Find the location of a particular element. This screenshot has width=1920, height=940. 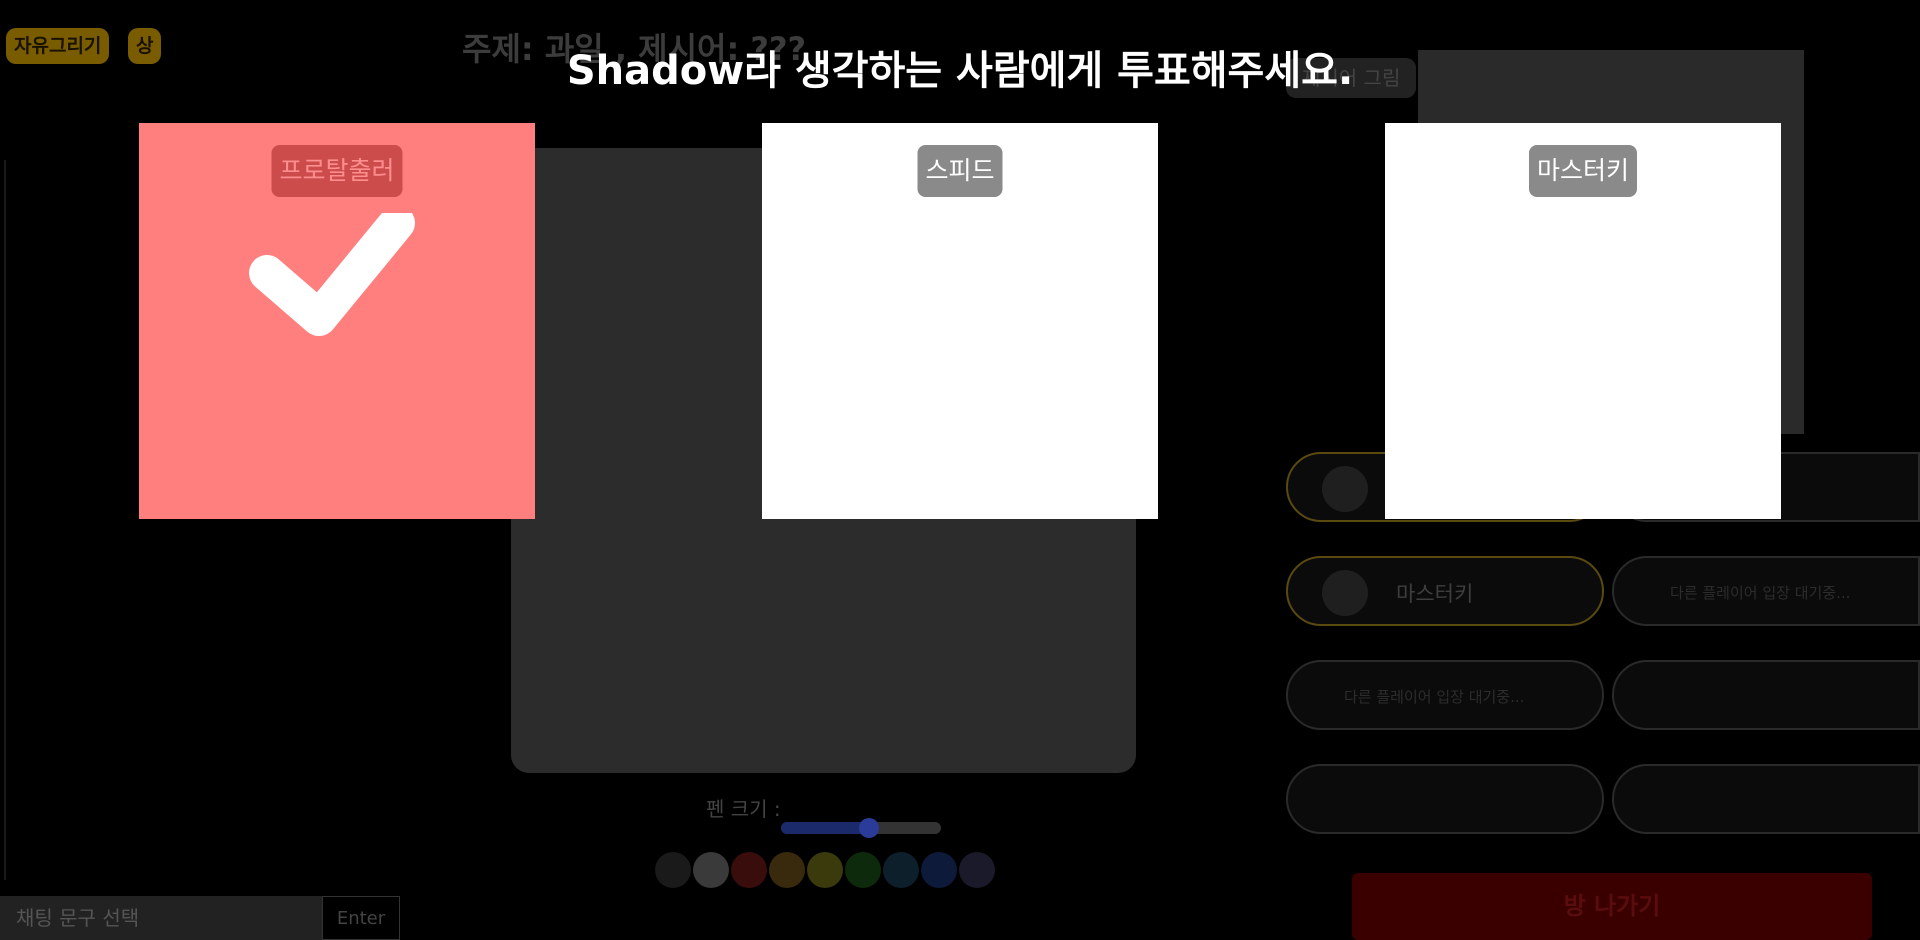

chat-phrase-select: 채팅 문구 선택 is located at coordinates (161, 918).